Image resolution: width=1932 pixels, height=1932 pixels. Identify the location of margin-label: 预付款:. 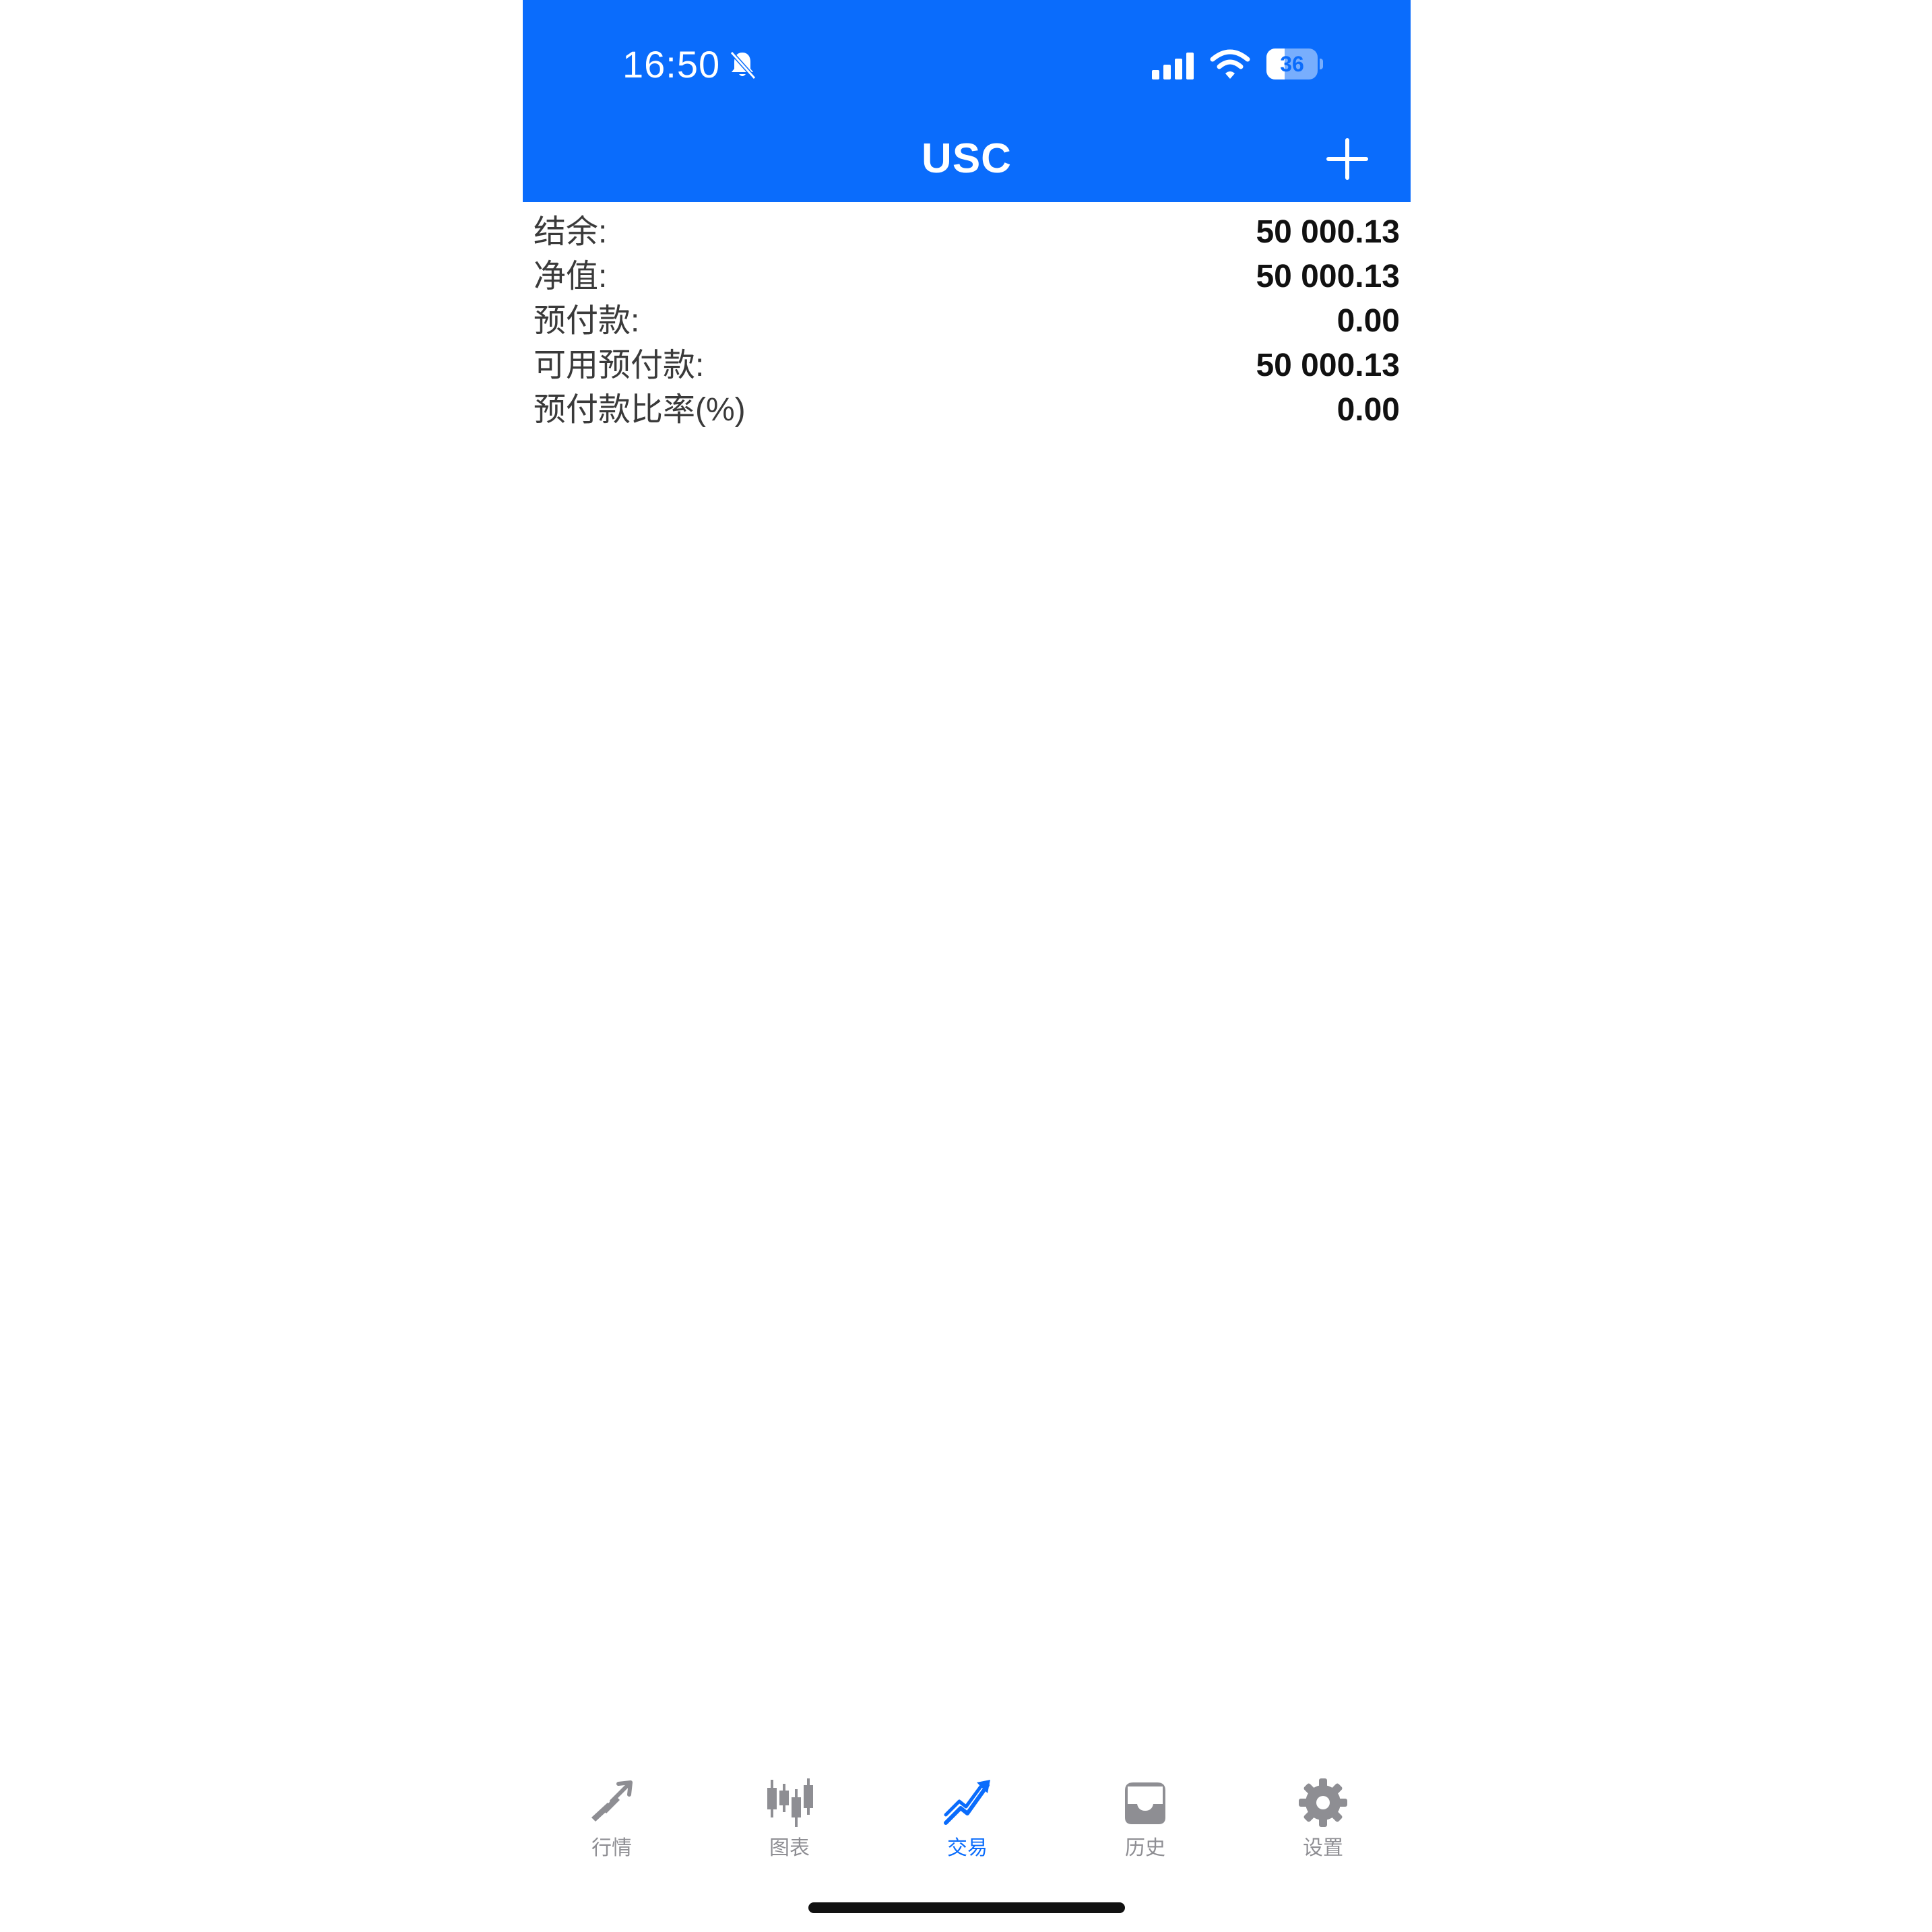
(587, 321).